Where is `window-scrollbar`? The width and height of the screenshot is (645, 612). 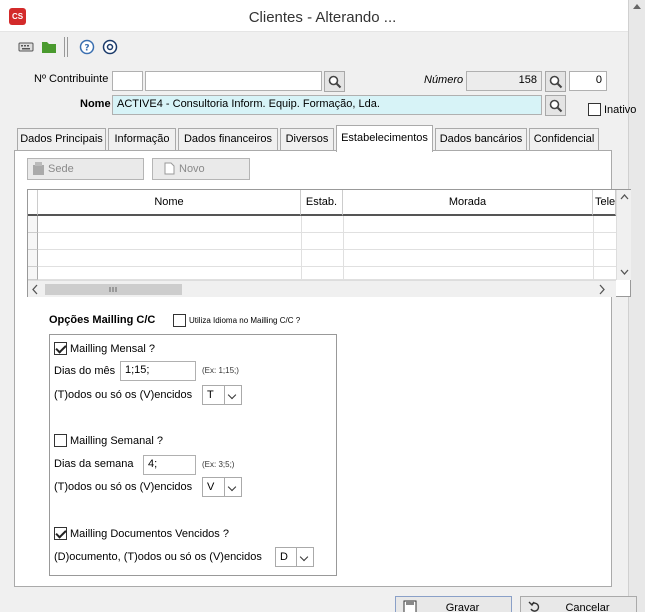 window-scrollbar is located at coordinates (636, 306).